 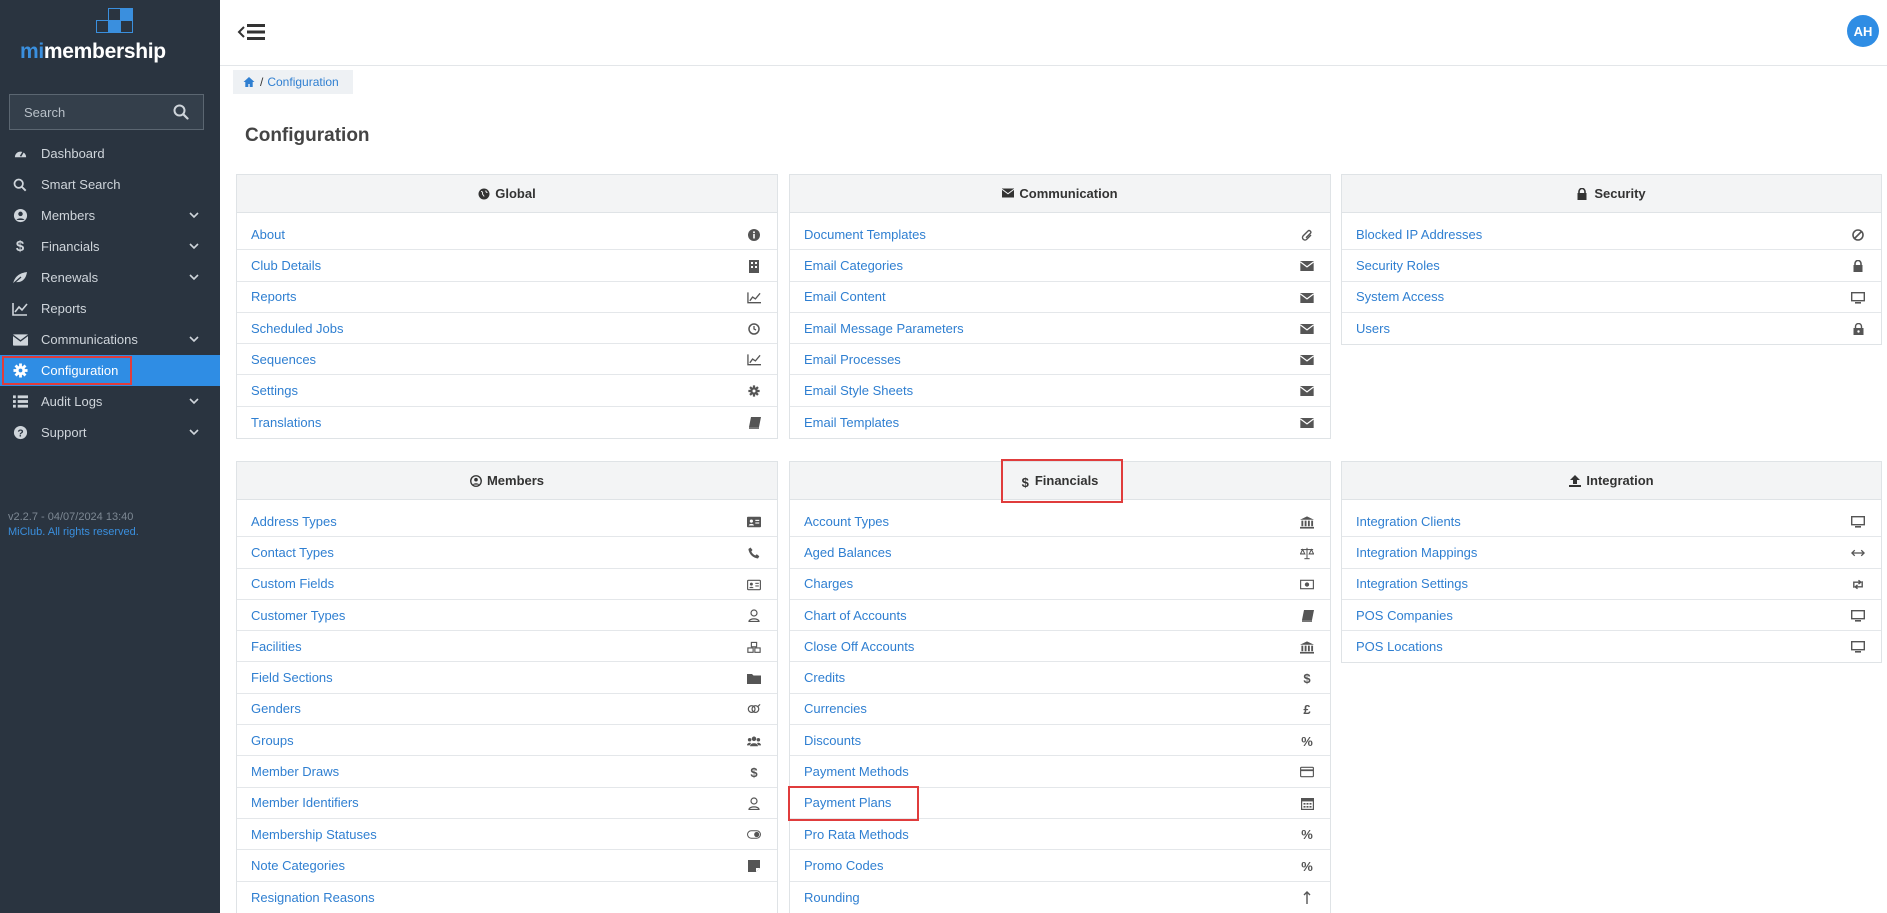 I want to click on list-item: Payment Methods, so click(x=1060, y=772).